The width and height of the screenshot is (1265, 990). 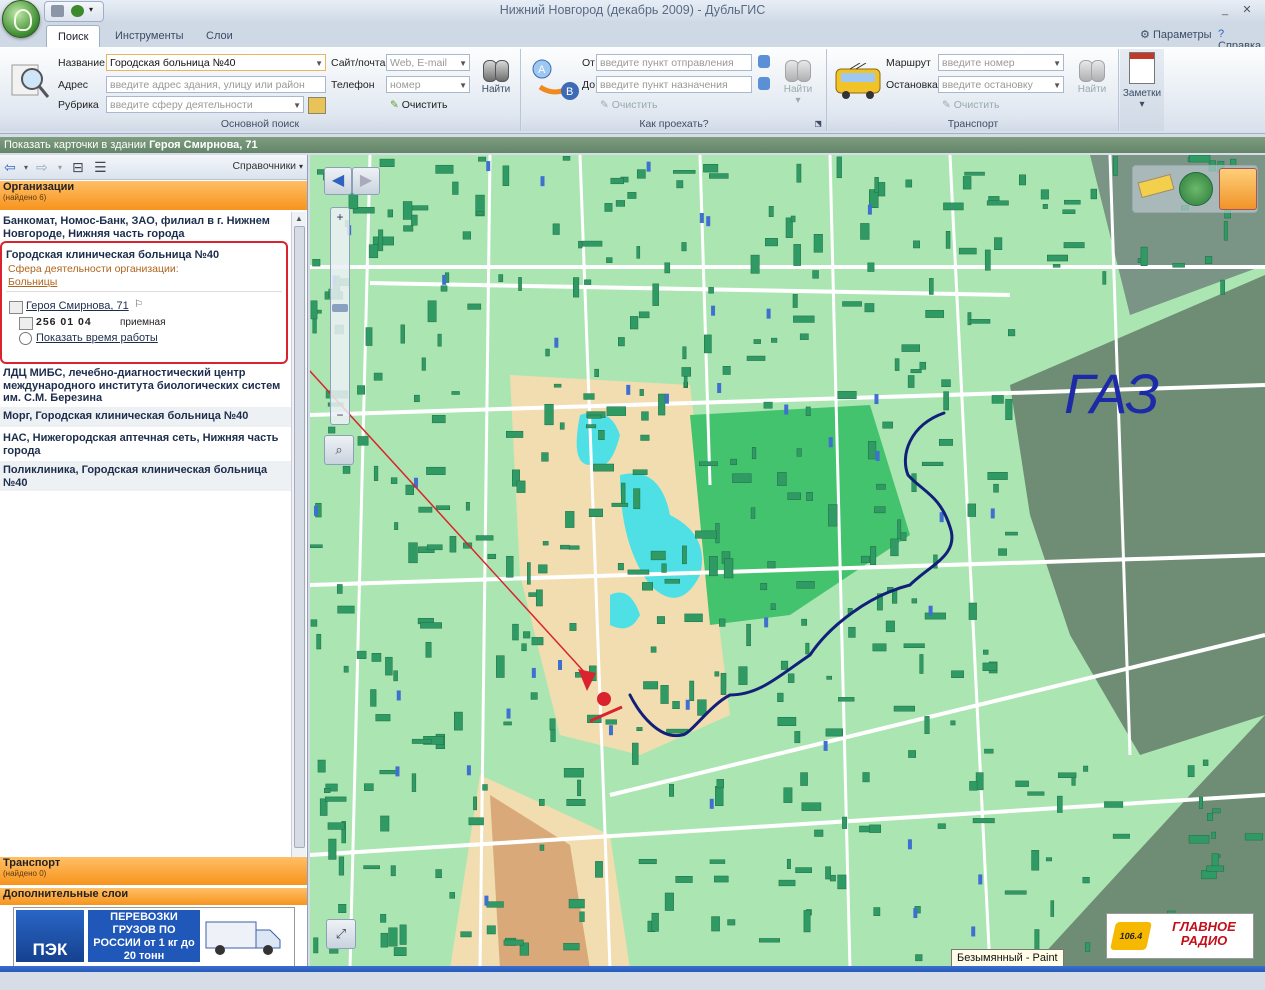 I want to click on qat-dropdown-icon: ▾, so click(x=95, y=11).